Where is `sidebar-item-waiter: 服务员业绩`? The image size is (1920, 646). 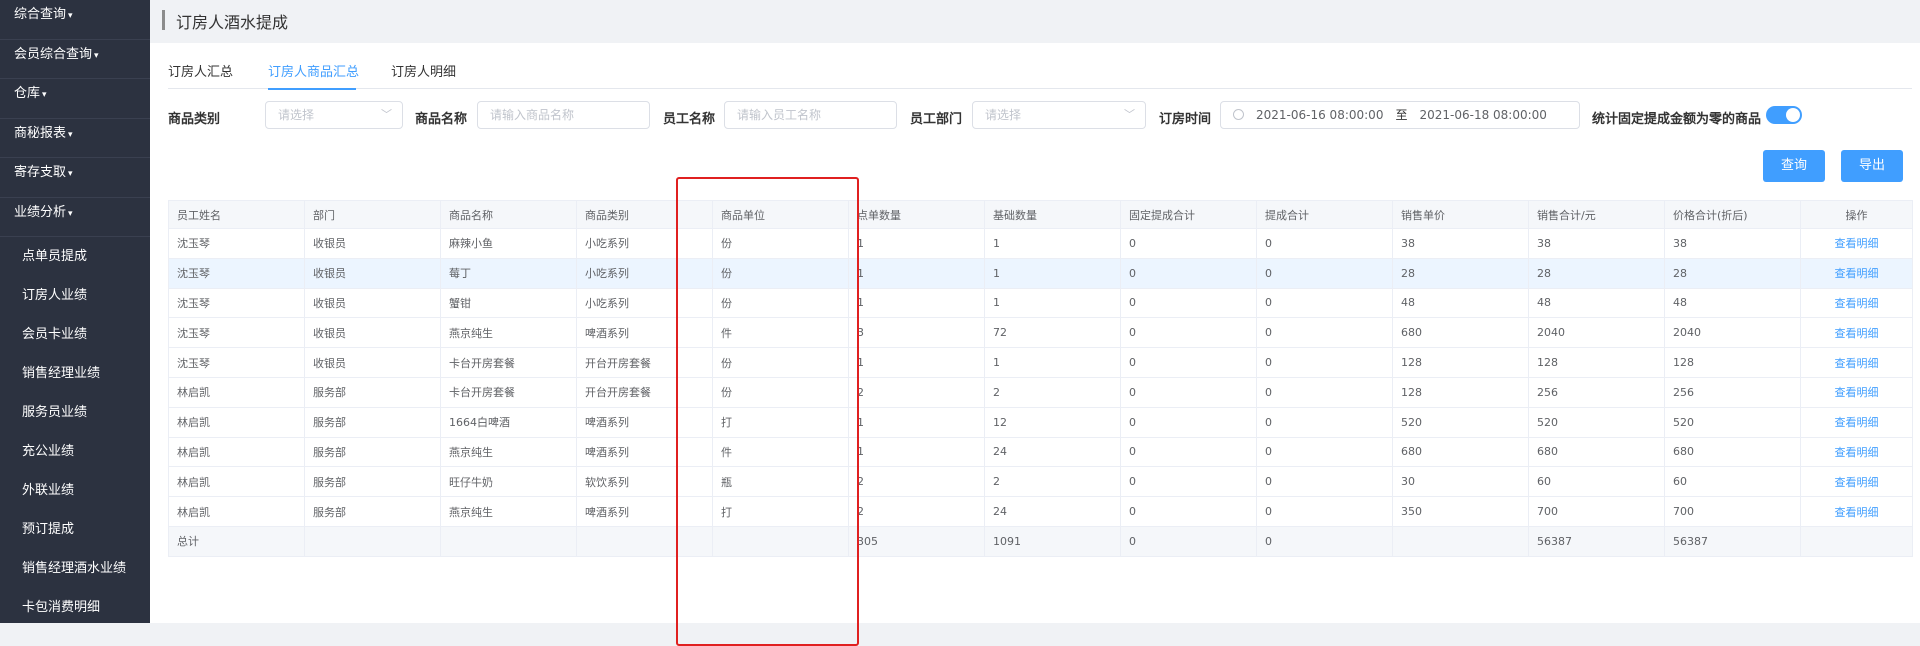
sidebar-item-waiter: 服务员业绩 is located at coordinates (75, 412).